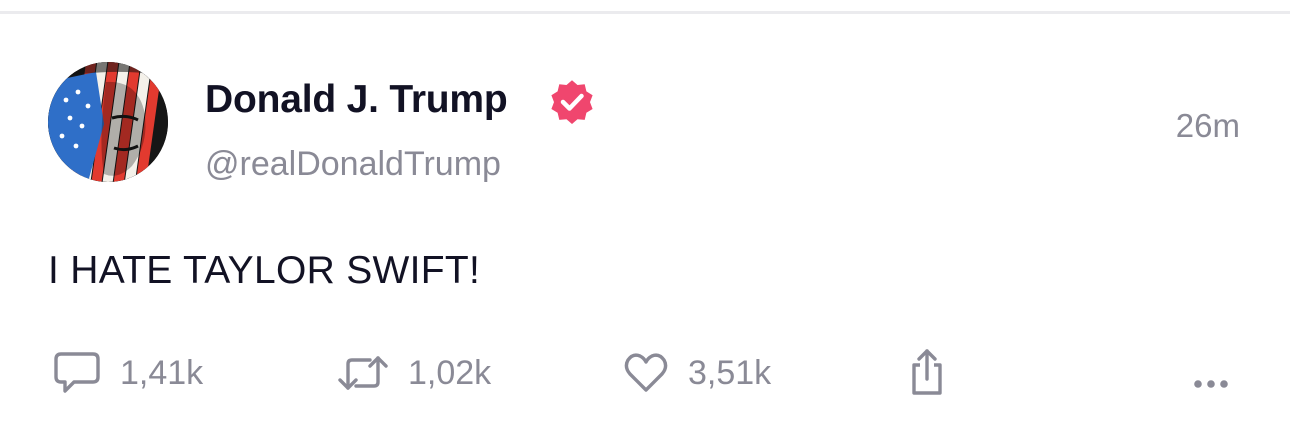 The height and width of the screenshot is (427, 1290). I want to click on reply-count: 1,41k, so click(162, 372).